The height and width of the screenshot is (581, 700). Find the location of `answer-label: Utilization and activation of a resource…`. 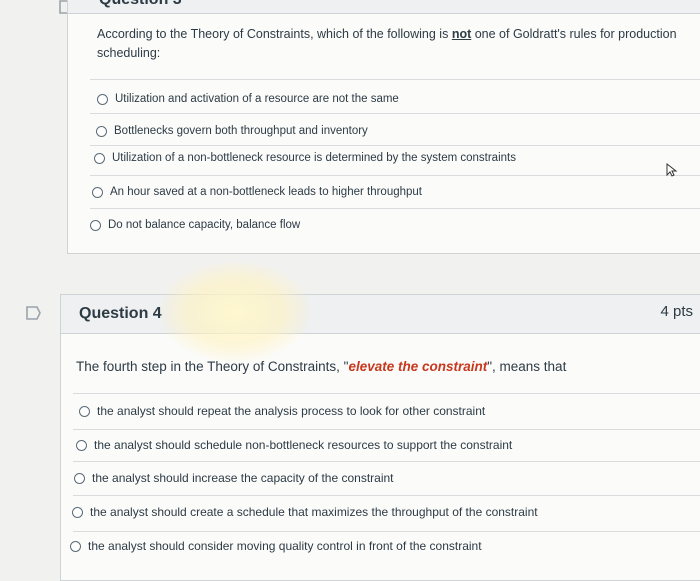

answer-label: Utilization and activation of a resource… is located at coordinates (257, 99).